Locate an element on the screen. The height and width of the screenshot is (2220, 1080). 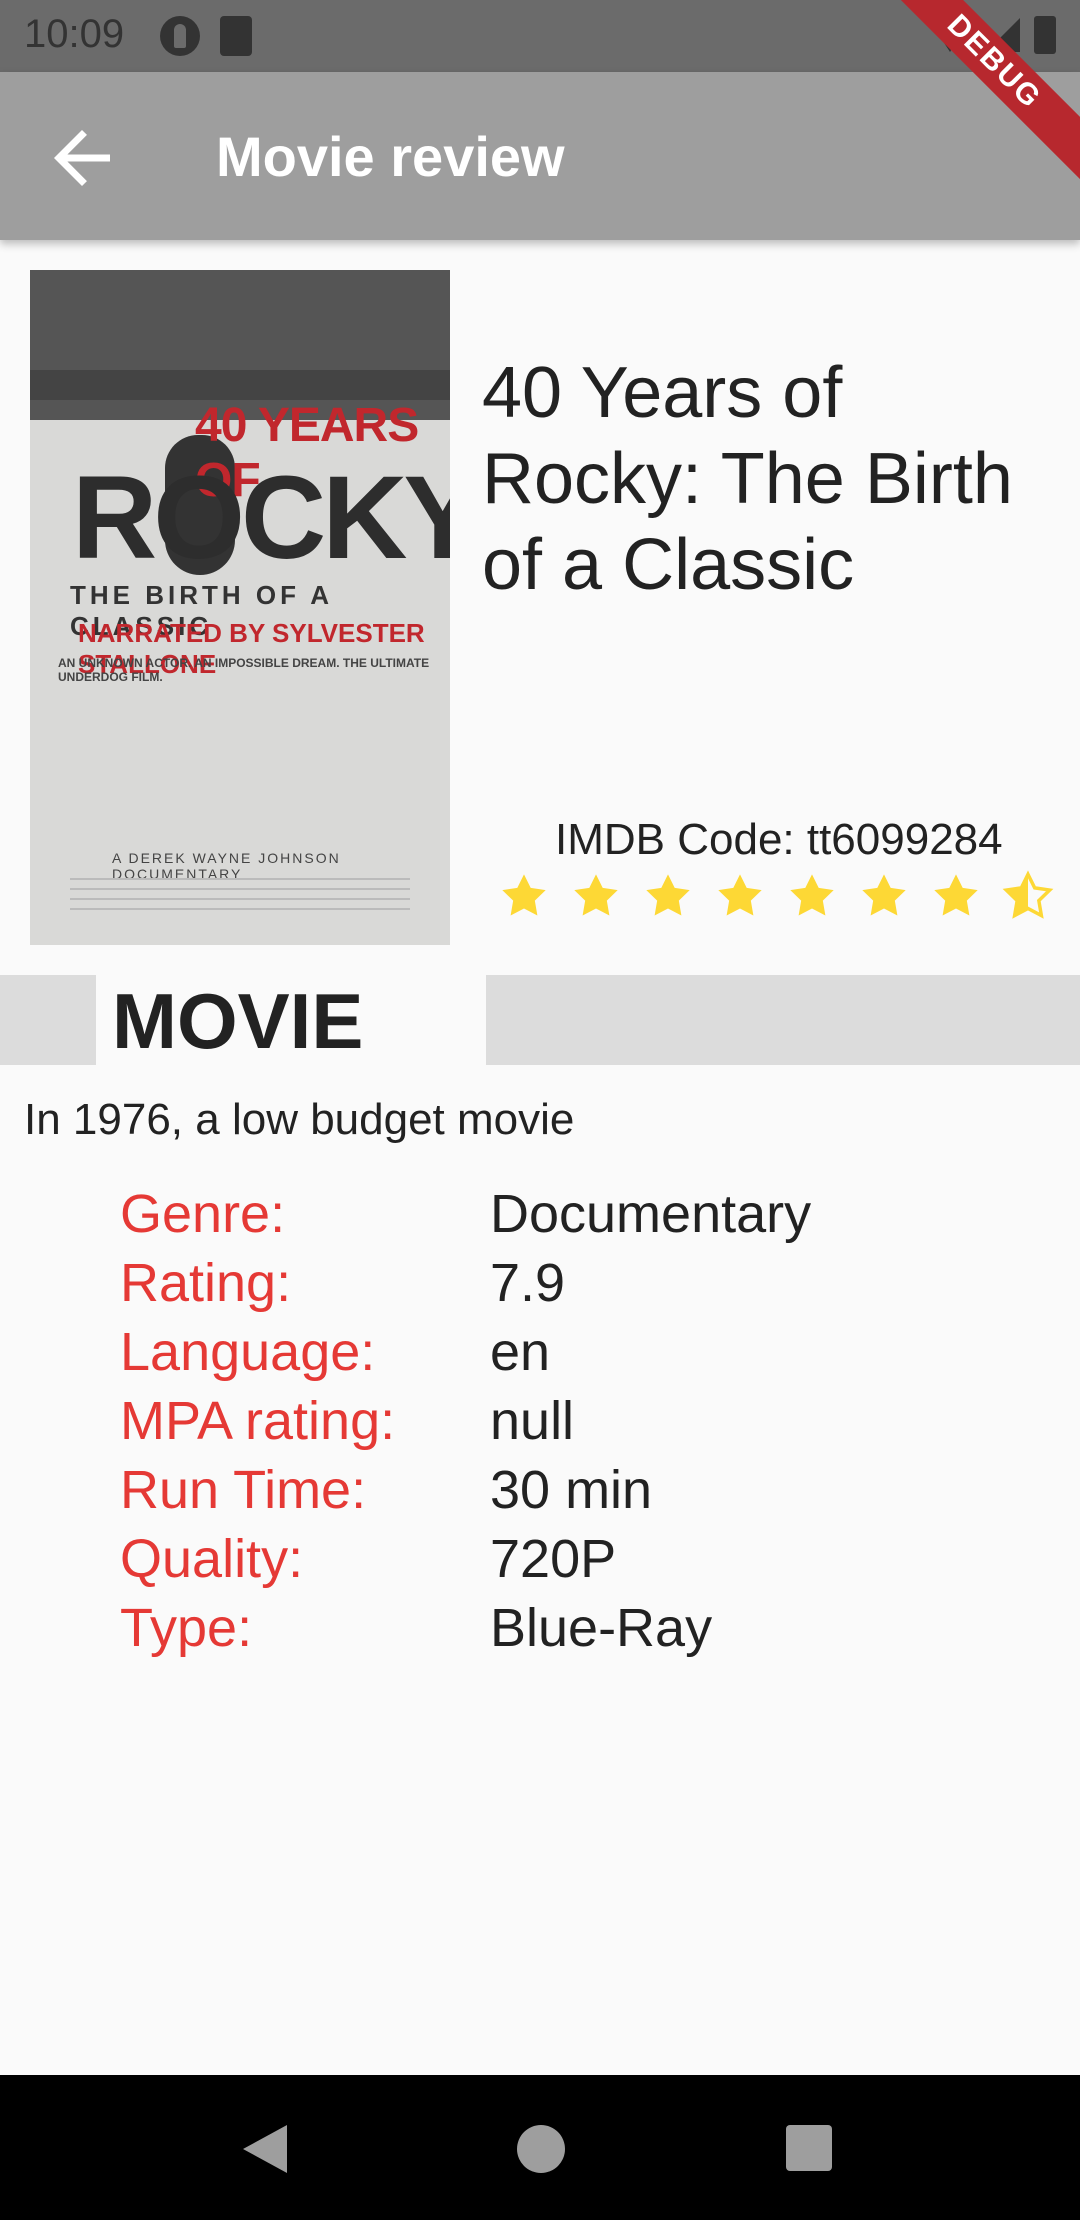
movie-description: In 1976, a low budget movie is located at coordinates (299, 1119).